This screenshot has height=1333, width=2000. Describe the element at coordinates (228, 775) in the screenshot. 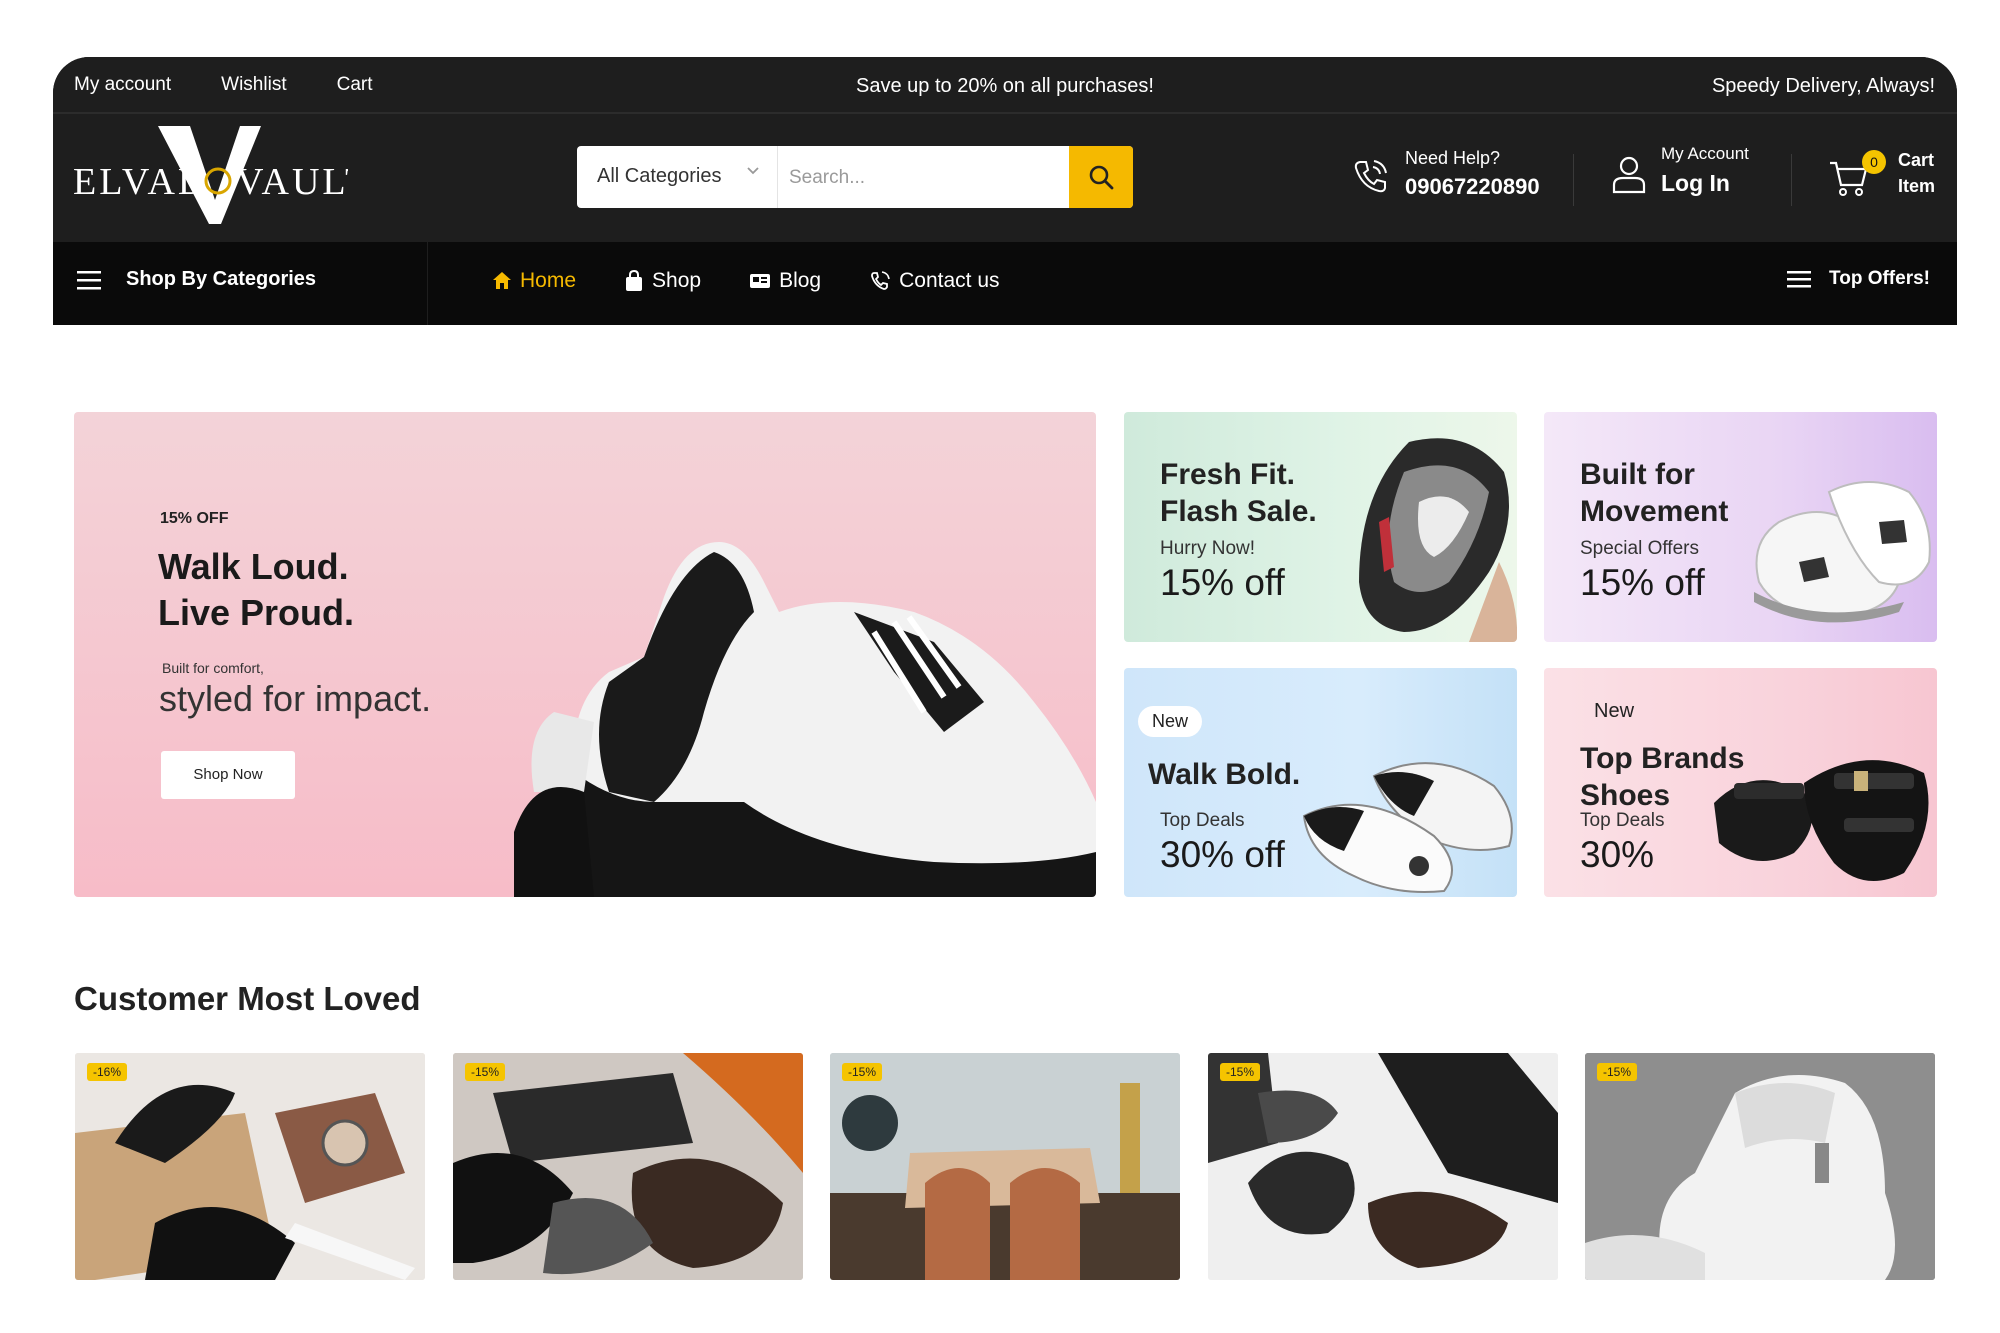

I see `shop-now-button: Shop Now` at that location.